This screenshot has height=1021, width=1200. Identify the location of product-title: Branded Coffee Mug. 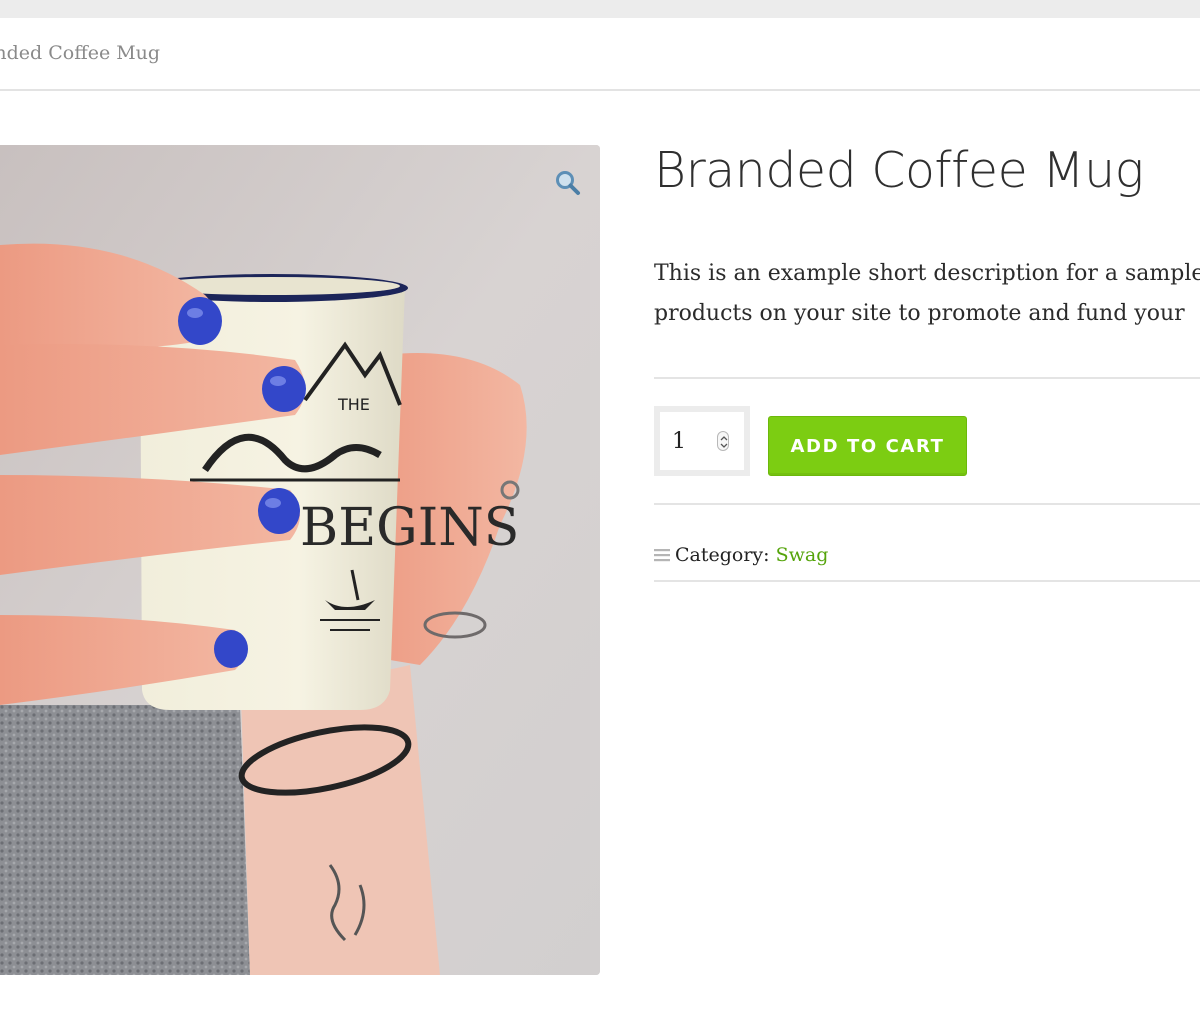
(899, 170).